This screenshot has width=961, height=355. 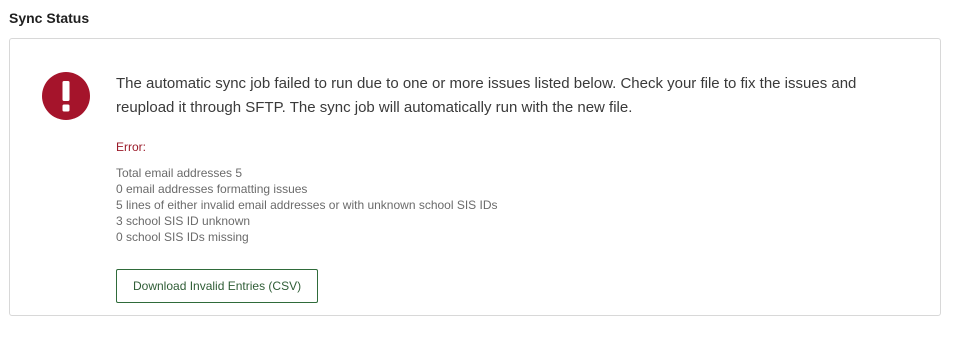 I want to click on section-title: Sync Status, so click(x=49, y=18).